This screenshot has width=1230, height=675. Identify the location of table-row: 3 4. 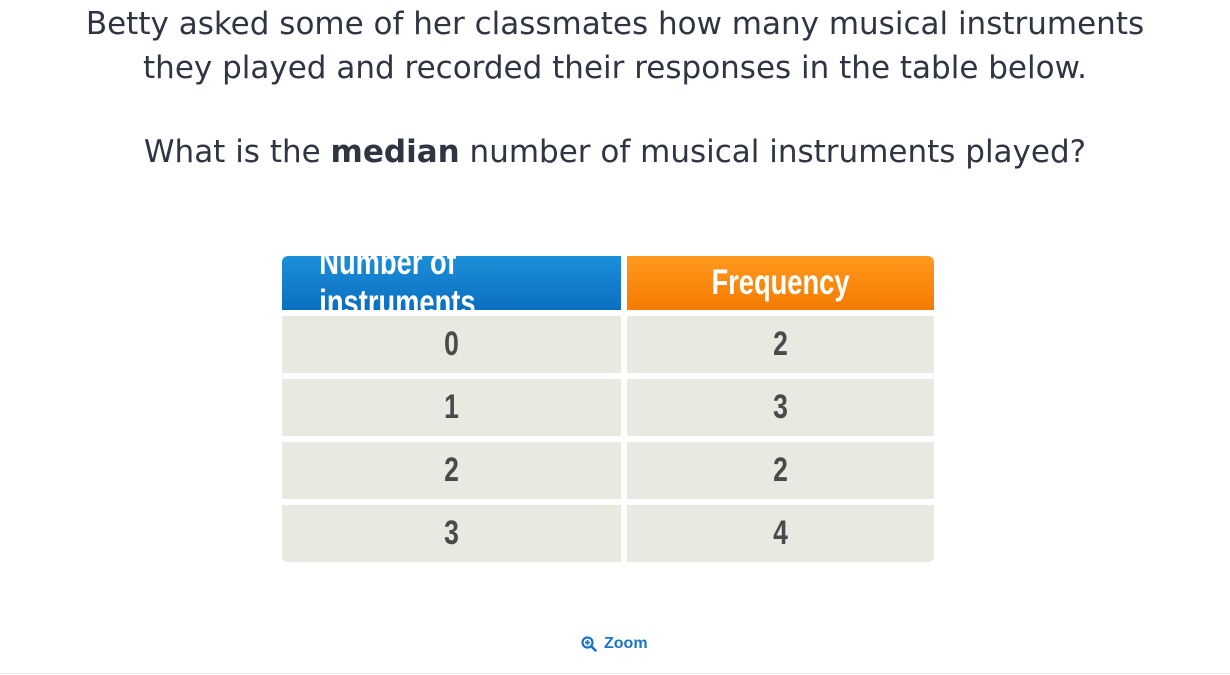
(608, 533).